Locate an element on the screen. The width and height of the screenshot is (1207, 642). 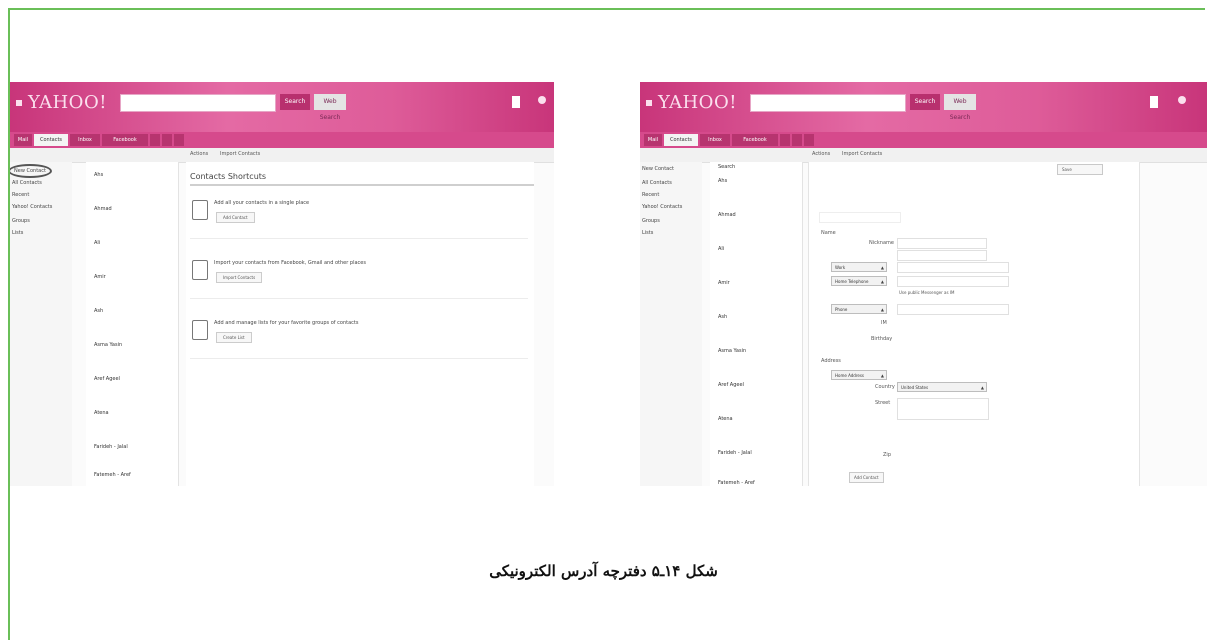
contact-search: Search is located at coordinates (757, 170).